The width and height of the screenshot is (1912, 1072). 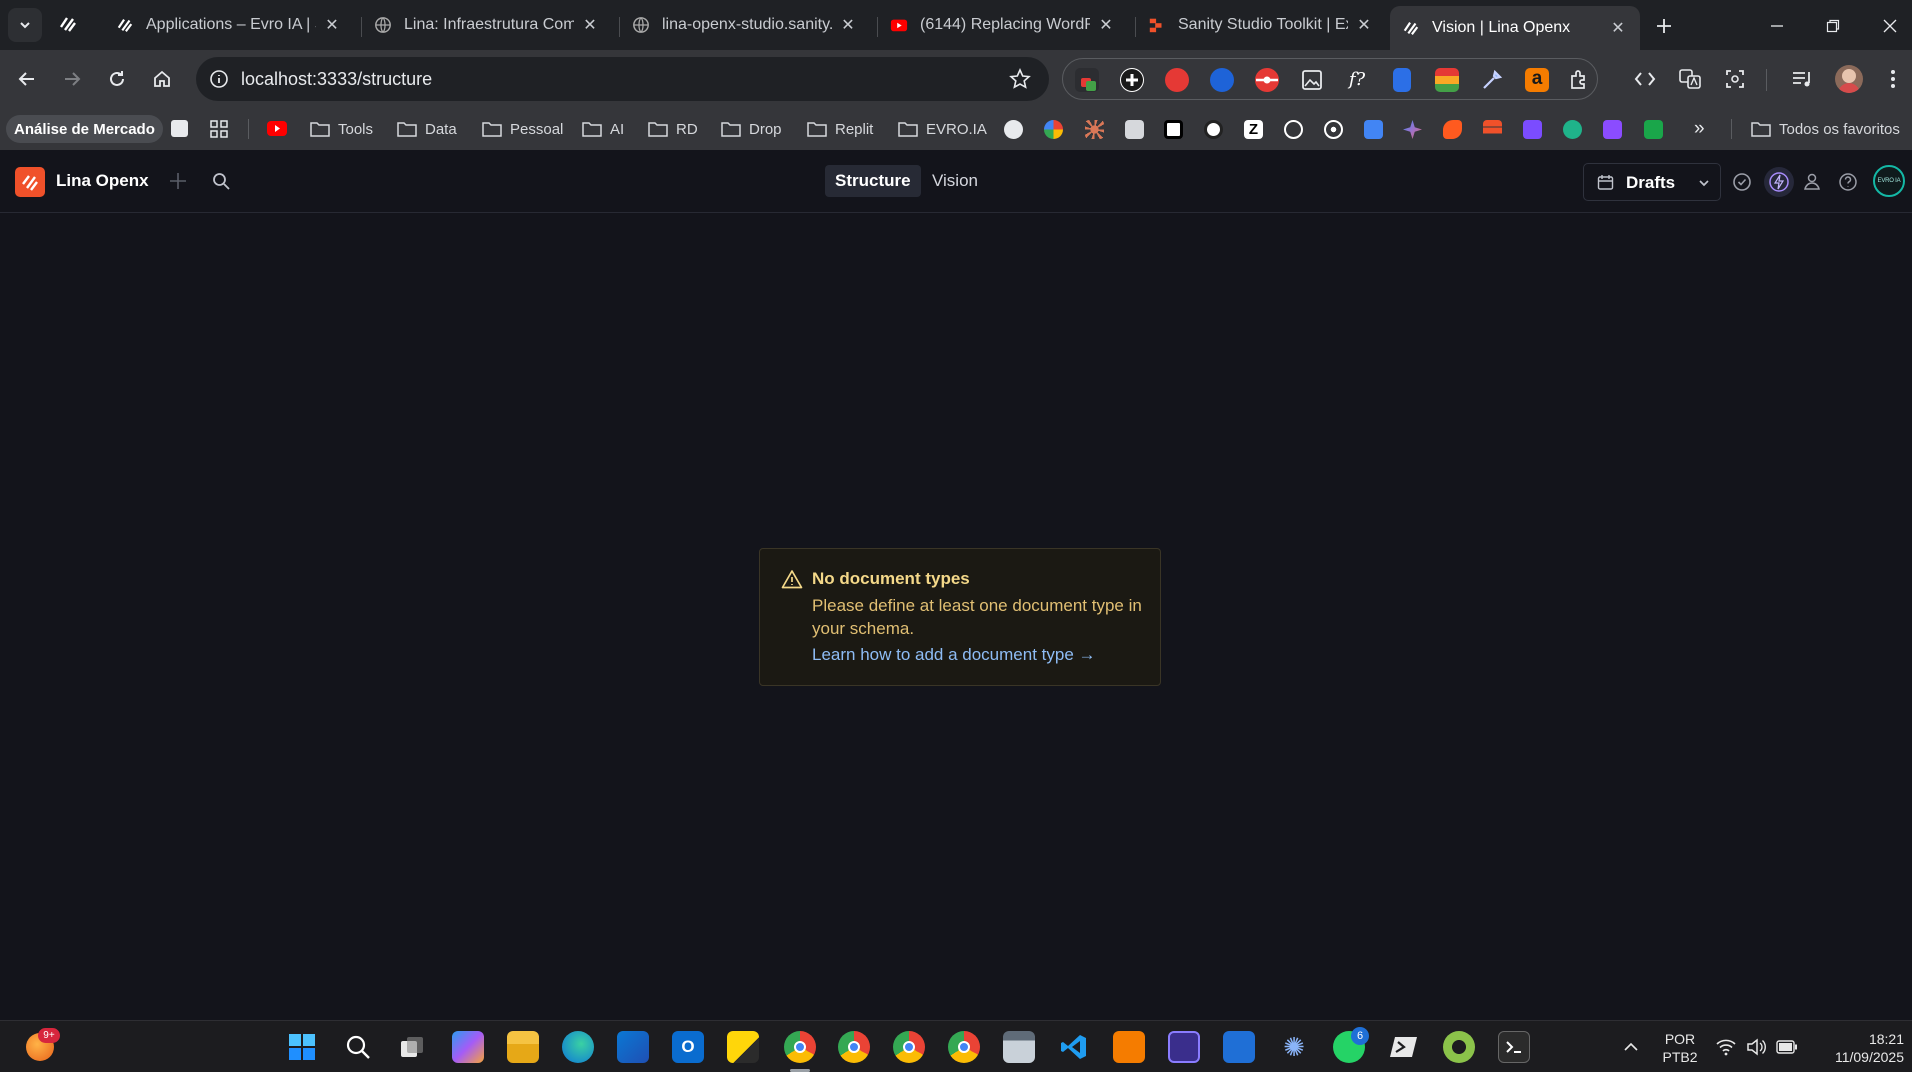 What do you see at coordinates (1312, 80) in the screenshot?
I see `extension-image-icon` at bounding box center [1312, 80].